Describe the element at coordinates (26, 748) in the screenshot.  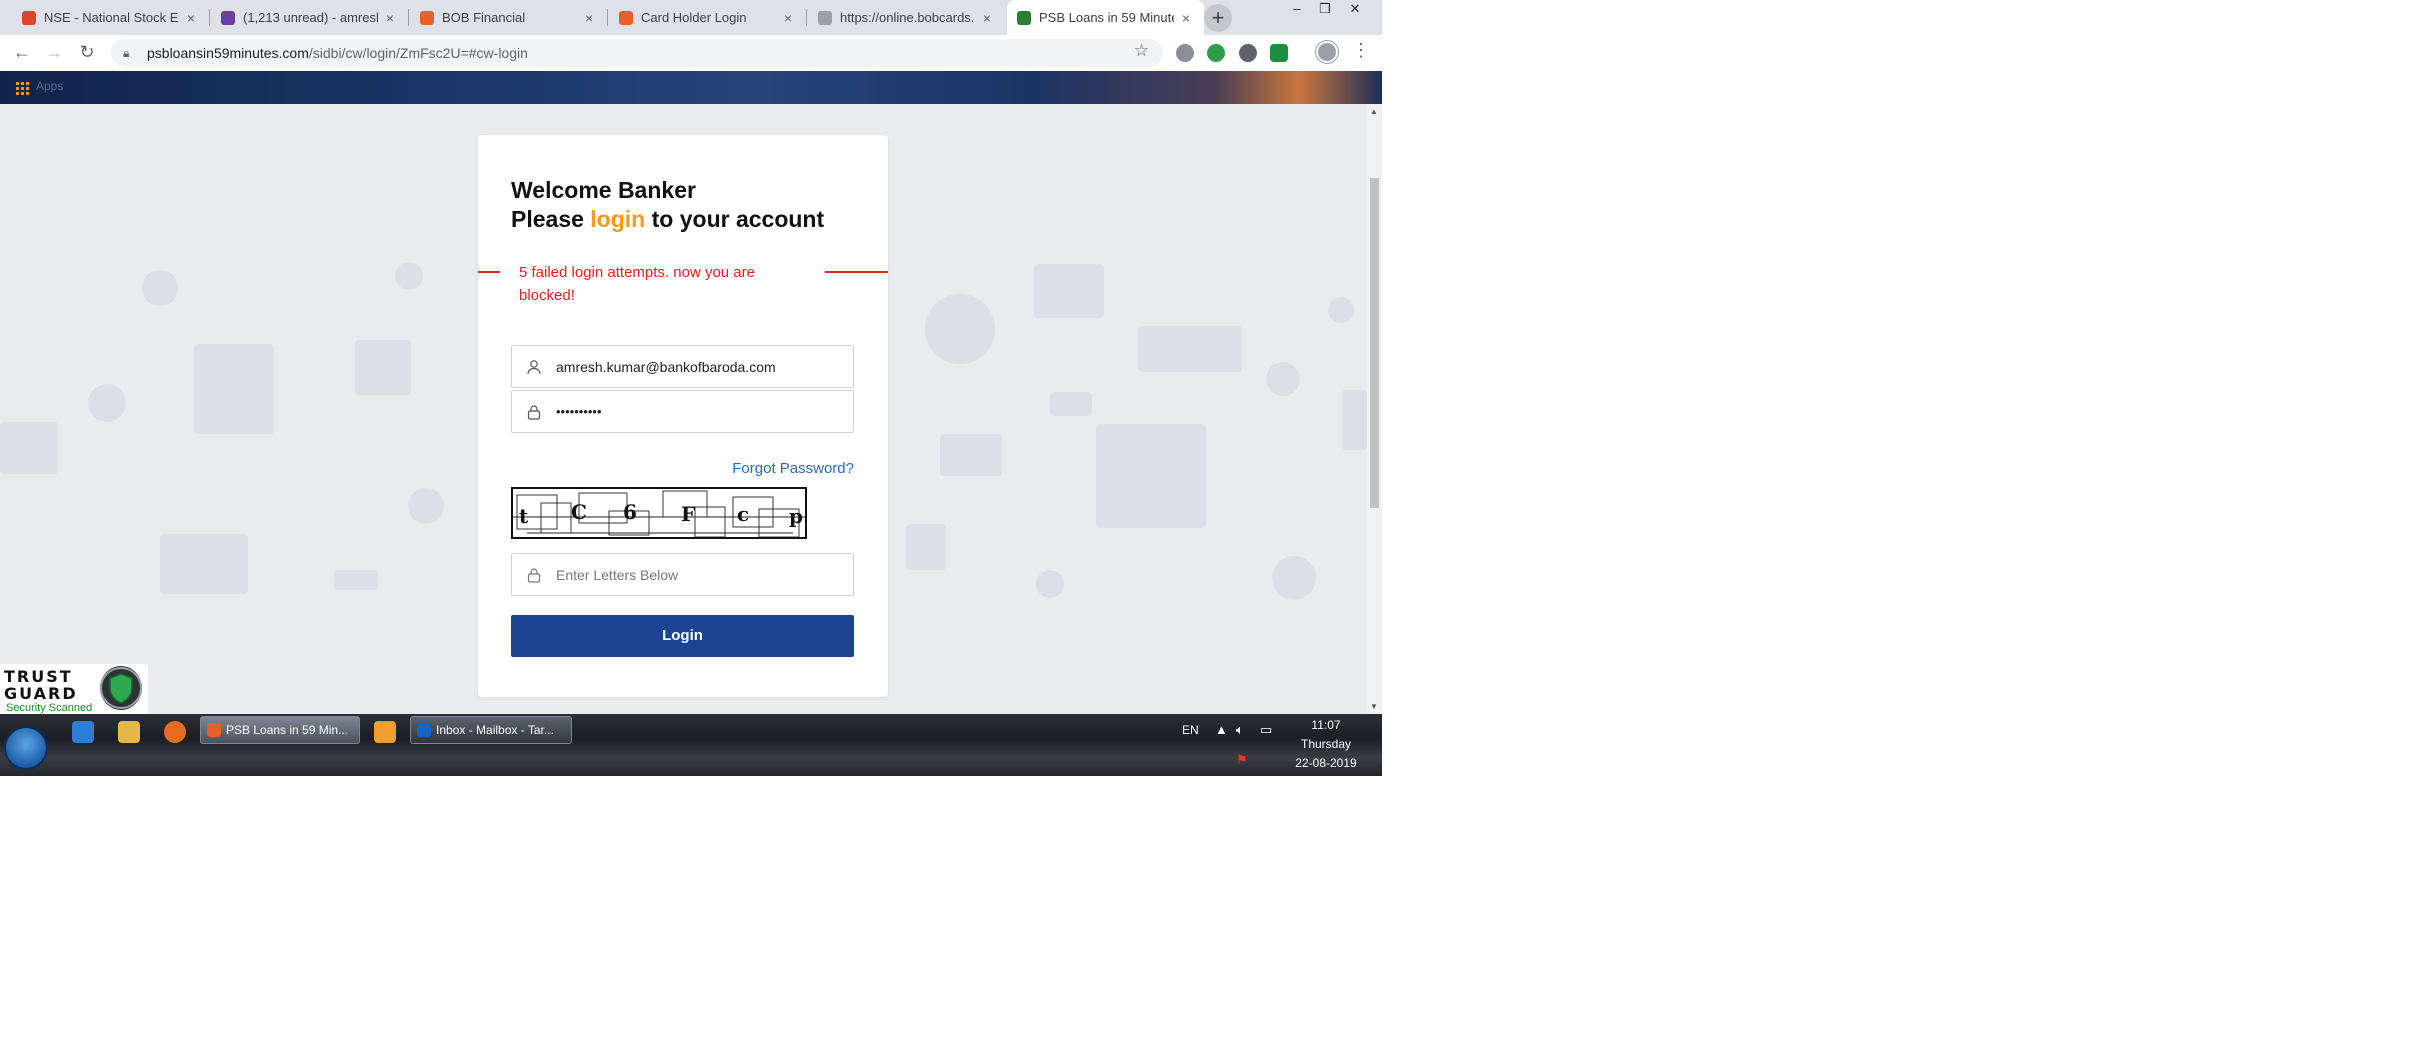
I see `windows-start-button` at that location.